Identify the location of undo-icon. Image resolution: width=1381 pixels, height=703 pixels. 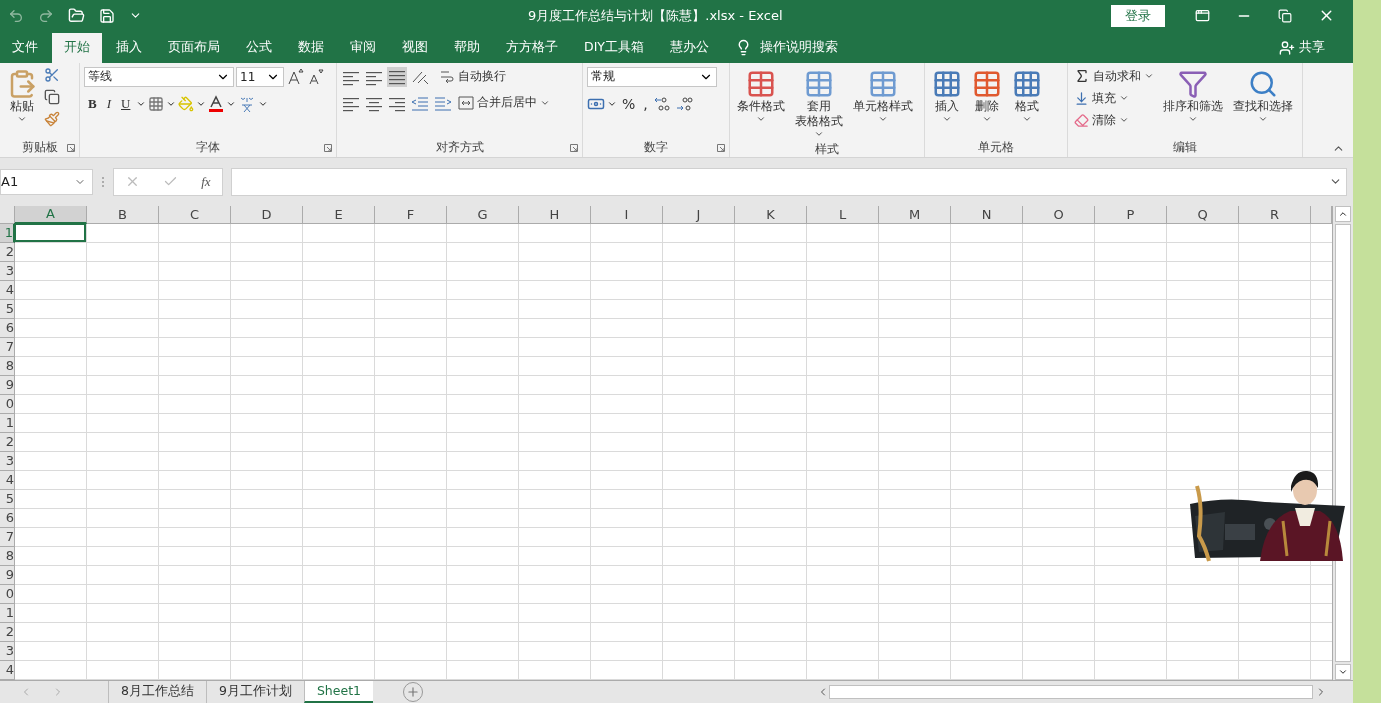
(16, 15).